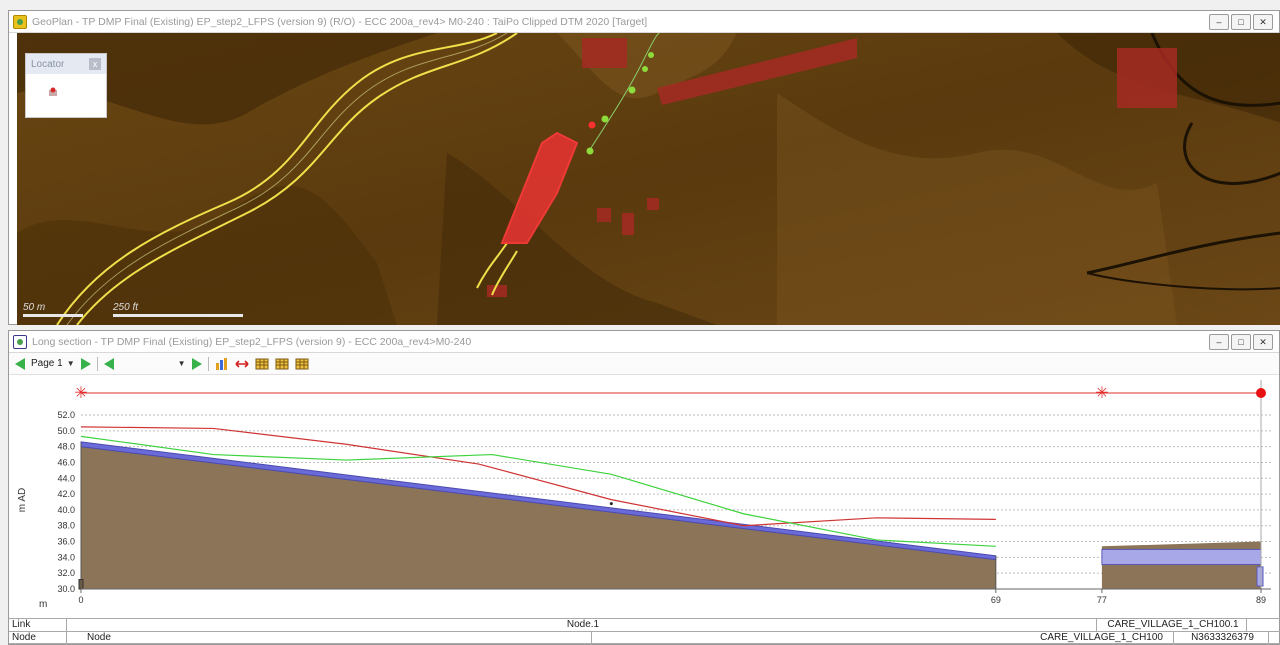 This screenshot has width=1280, height=645. I want to click on locator-title: Locator, so click(48, 64).